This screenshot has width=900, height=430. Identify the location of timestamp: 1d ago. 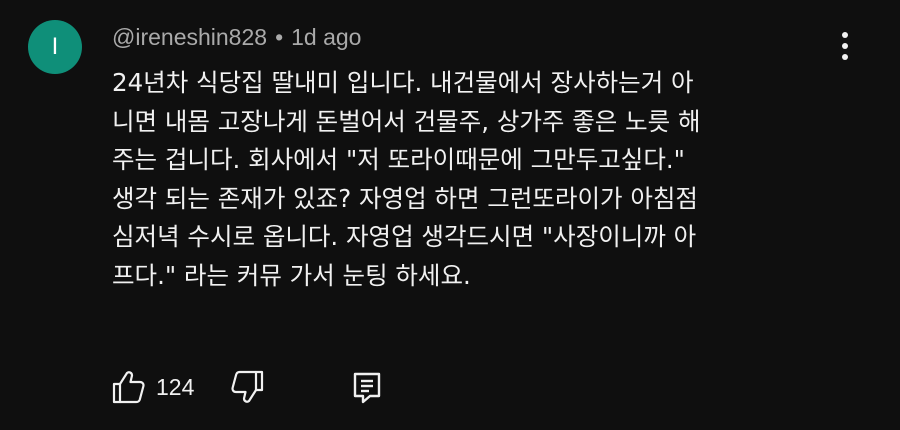
(326, 37).